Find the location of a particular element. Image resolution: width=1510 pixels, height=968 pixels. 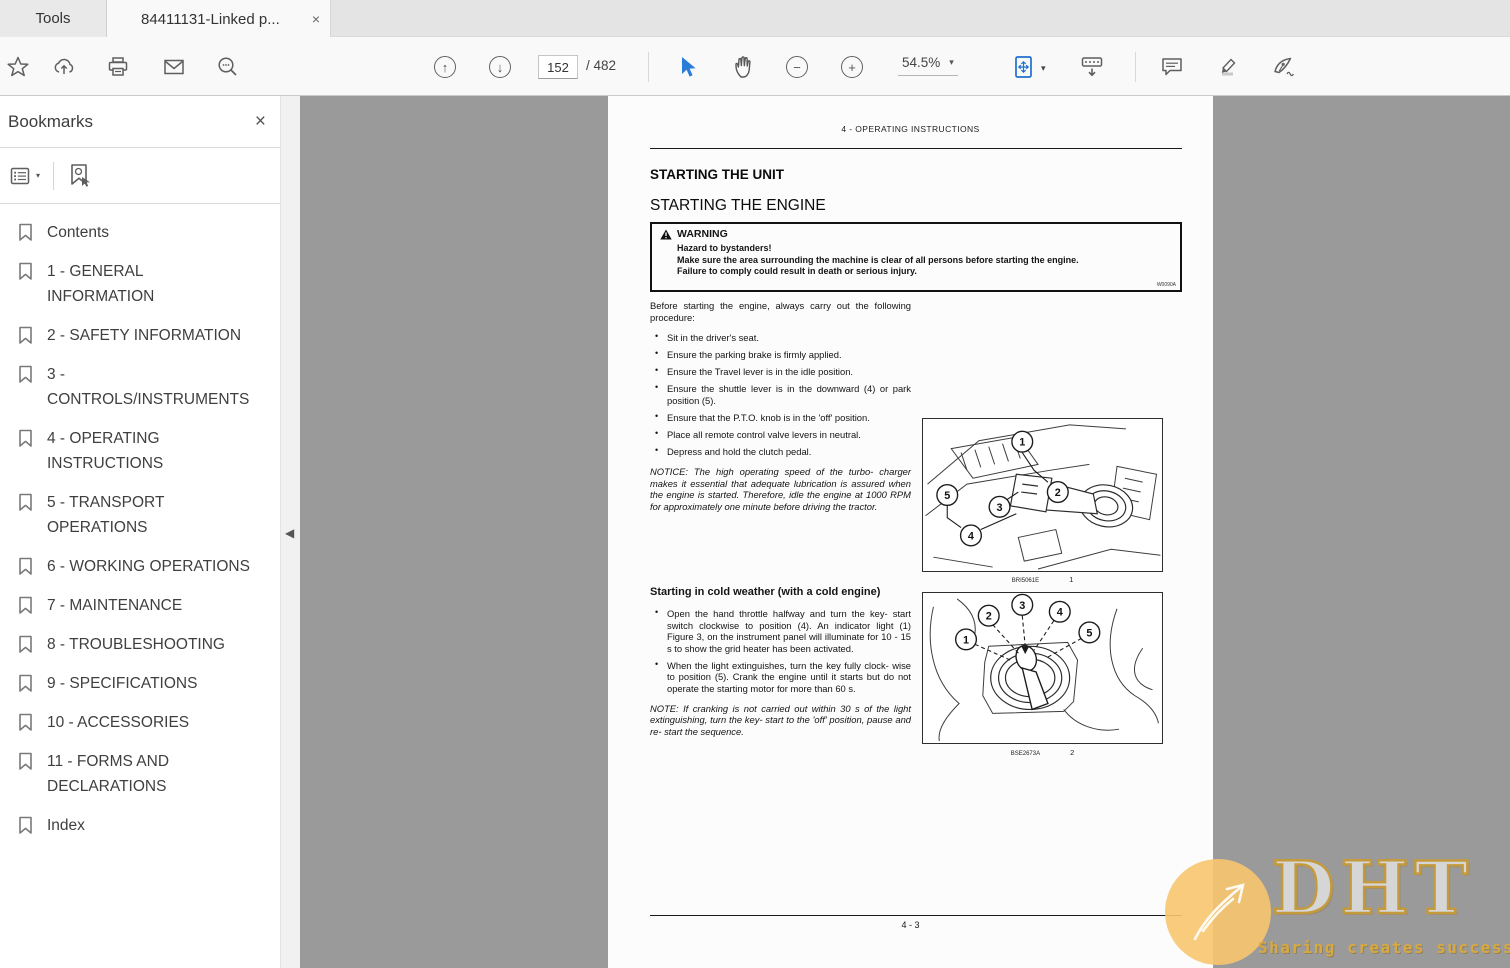

header-rule is located at coordinates (916, 149).